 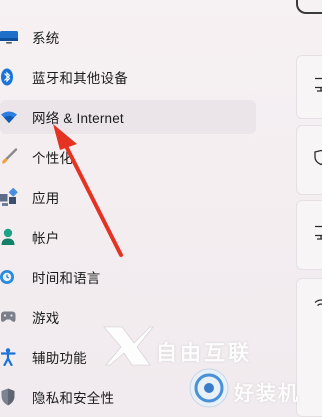 What do you see at coordinates (73, 398) in the screenshot?
I see `nav-label-privacy: 隐私和安全性` at bounding box center [73, 398].